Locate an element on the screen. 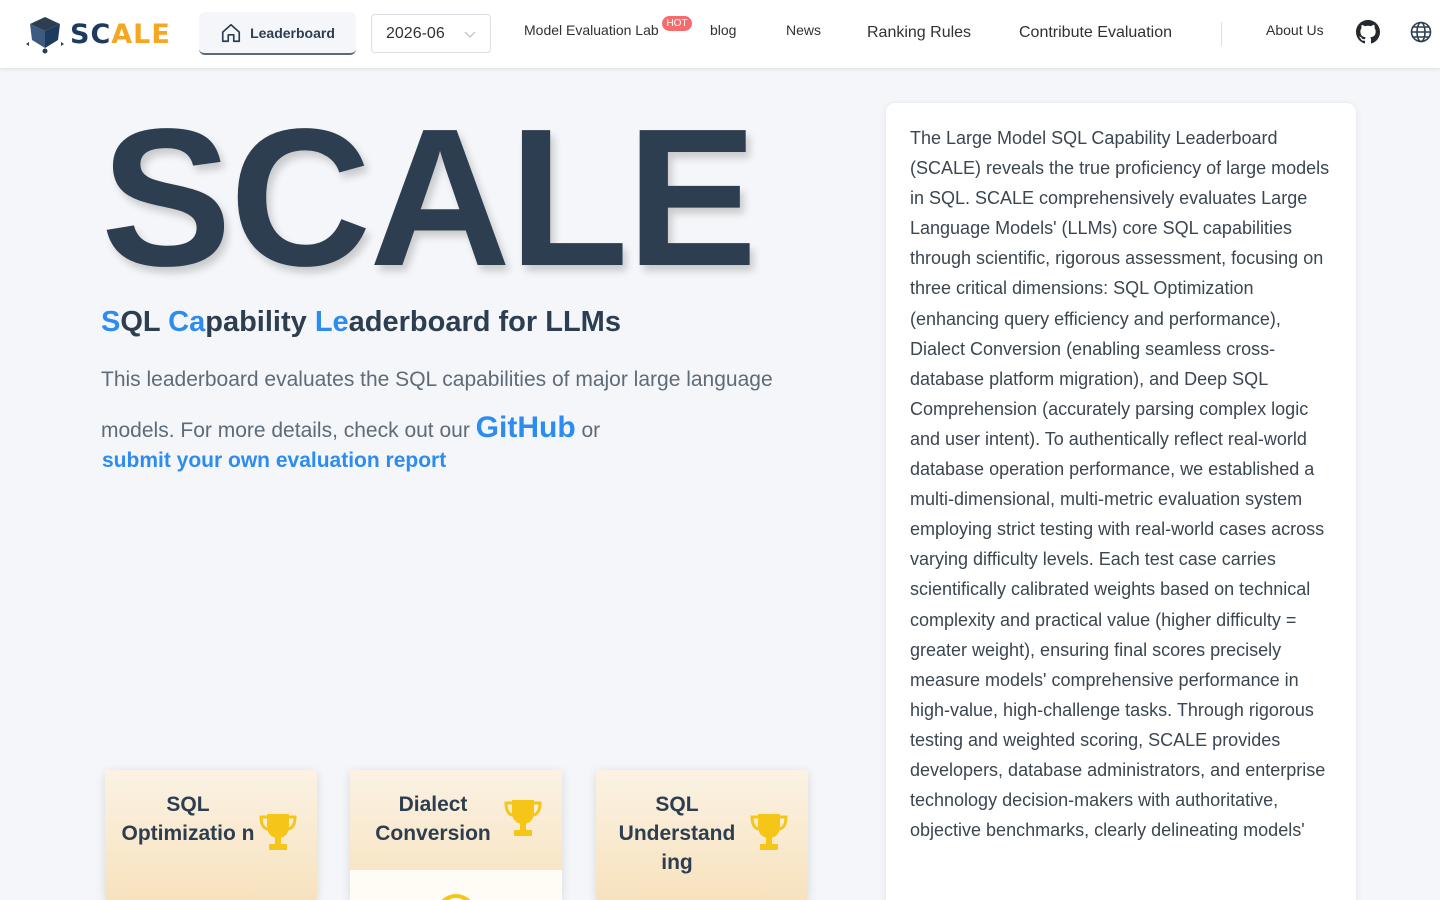  hot-badge: HOT is located at coordinates (677, 23).